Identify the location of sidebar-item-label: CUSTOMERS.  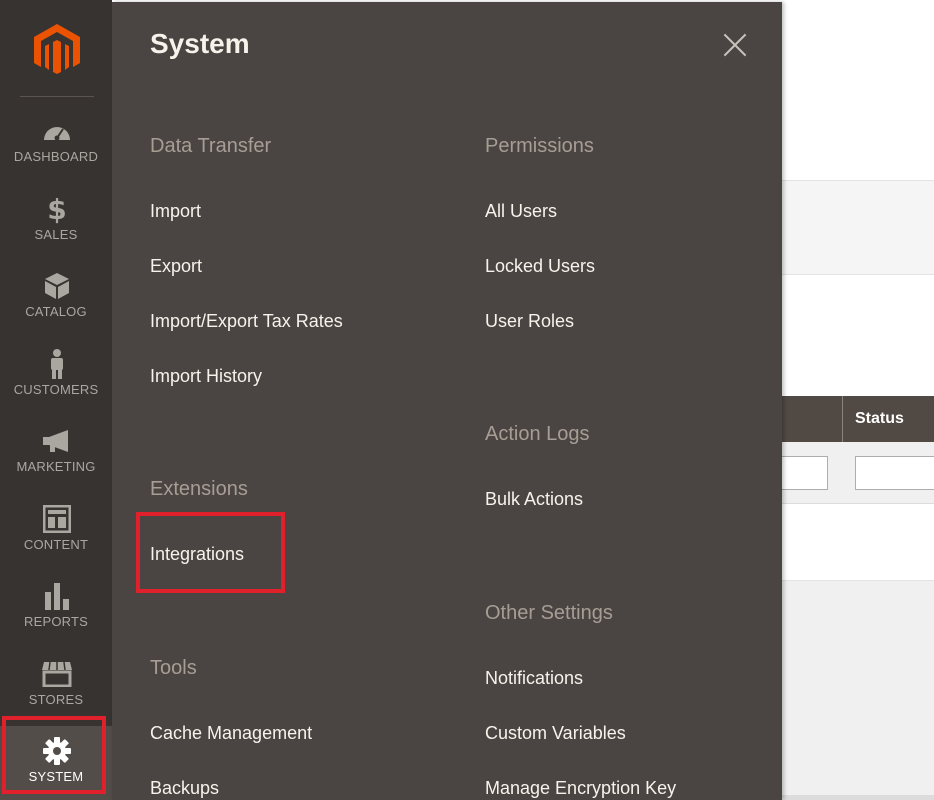
(56, 389).